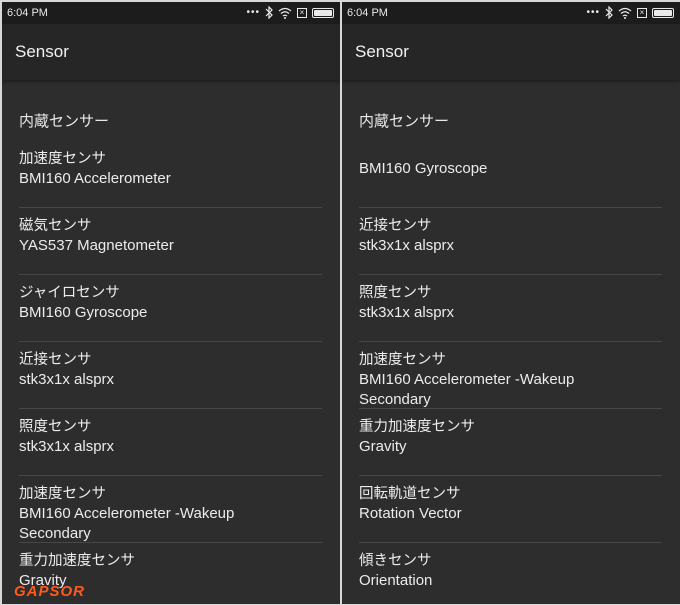 This screenshot has width=680, height=605. What do you see at coordinates (383, 446) in the screenshot?
I see `sensor-name: Gravity` at bounding box center [383, 446].